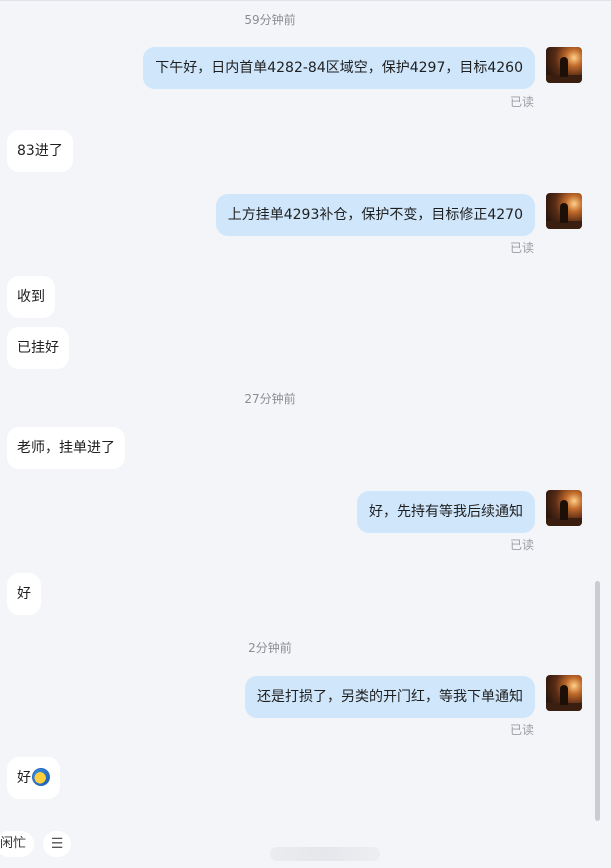 The image size is (611, 868). What do you see at coordinates (390, 697) in the screenshot?
I see `outgoing-message: 还是打损了，另类的开门红，等我下单通知` at bounding box center [390, 697].